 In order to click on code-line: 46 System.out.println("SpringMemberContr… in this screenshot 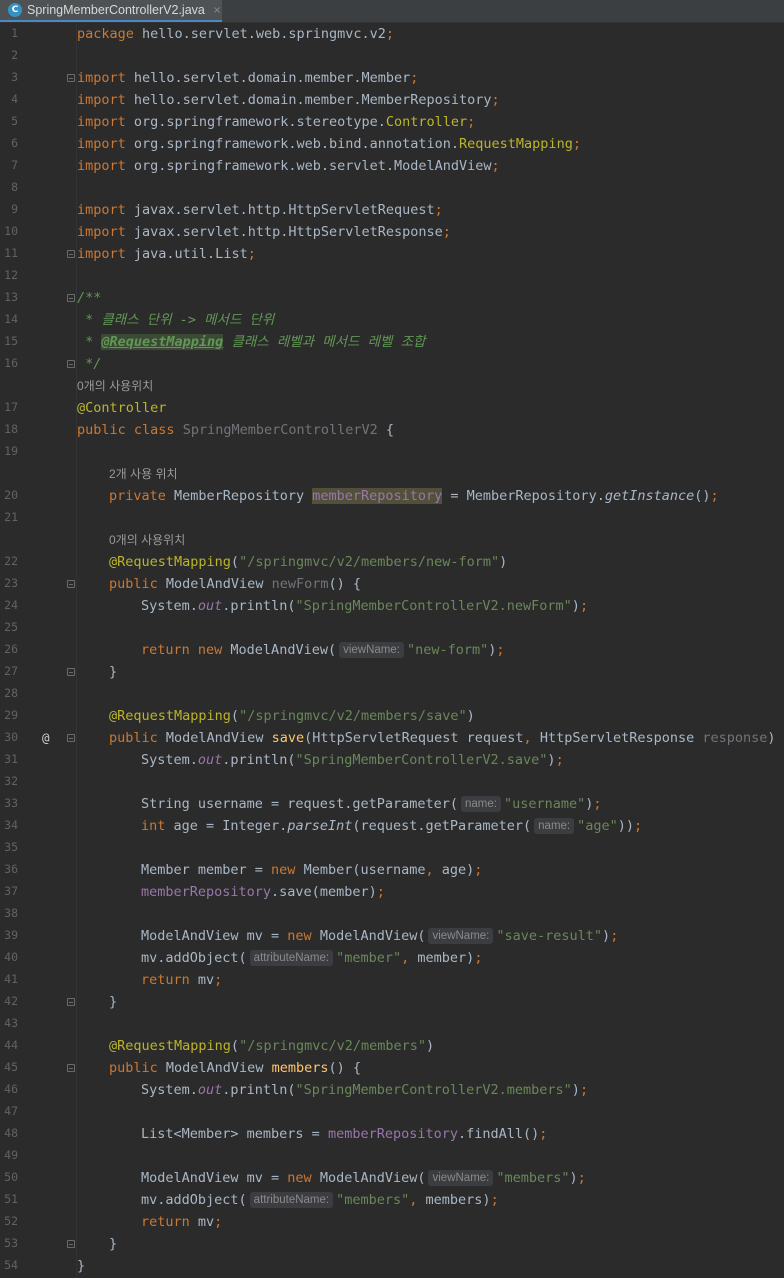, I will do `click(392, 1090)`.